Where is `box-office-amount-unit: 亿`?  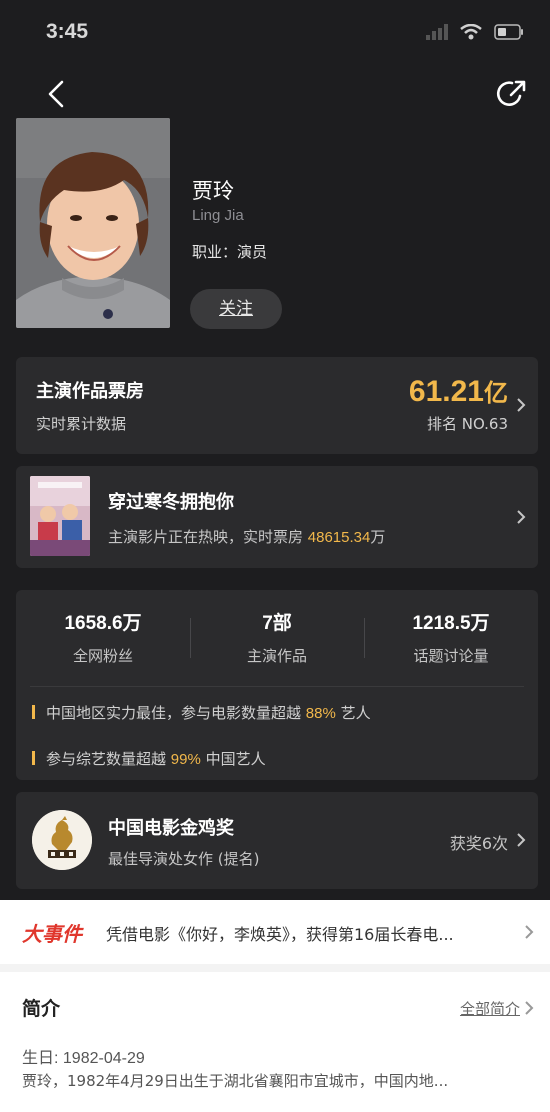 box-office-amount-unit: 亿 is located at coordinates (496, 393).